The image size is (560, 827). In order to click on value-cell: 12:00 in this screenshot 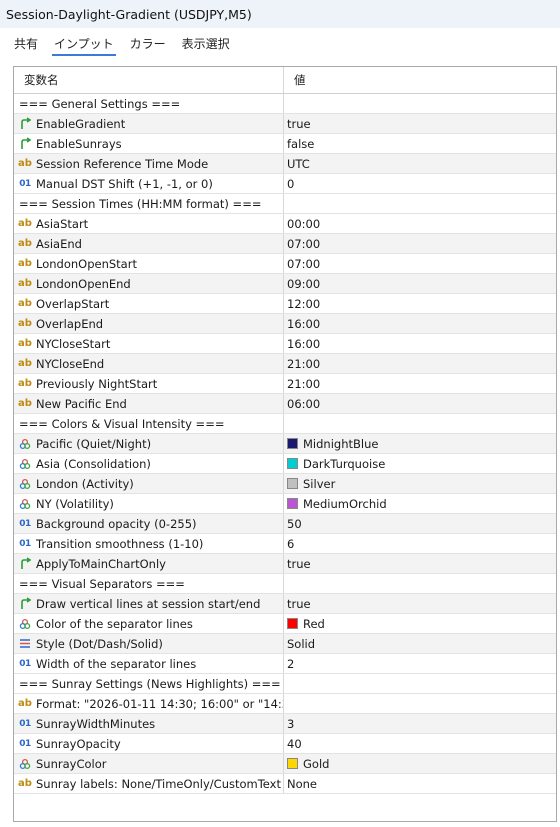, I will do `click(420, 303)`.